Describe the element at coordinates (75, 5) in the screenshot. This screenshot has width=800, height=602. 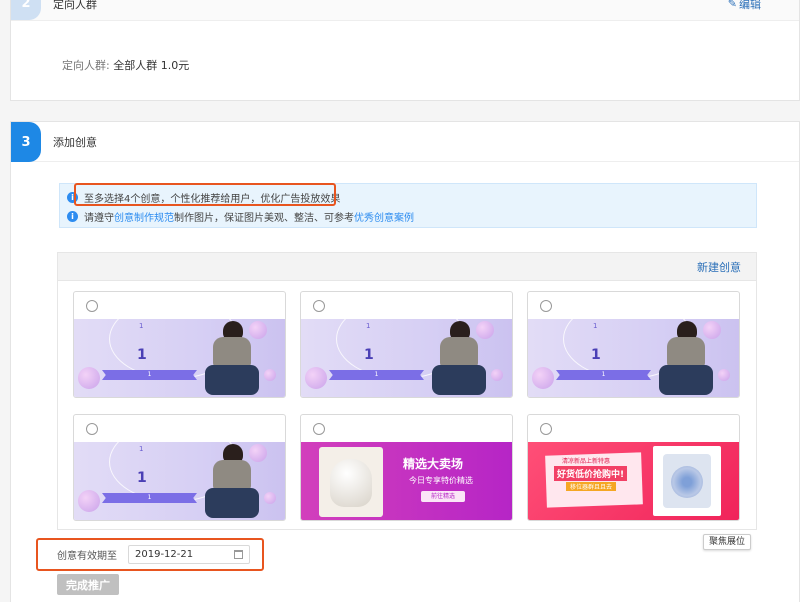
I see `step2-title: 定向人群` at that location.